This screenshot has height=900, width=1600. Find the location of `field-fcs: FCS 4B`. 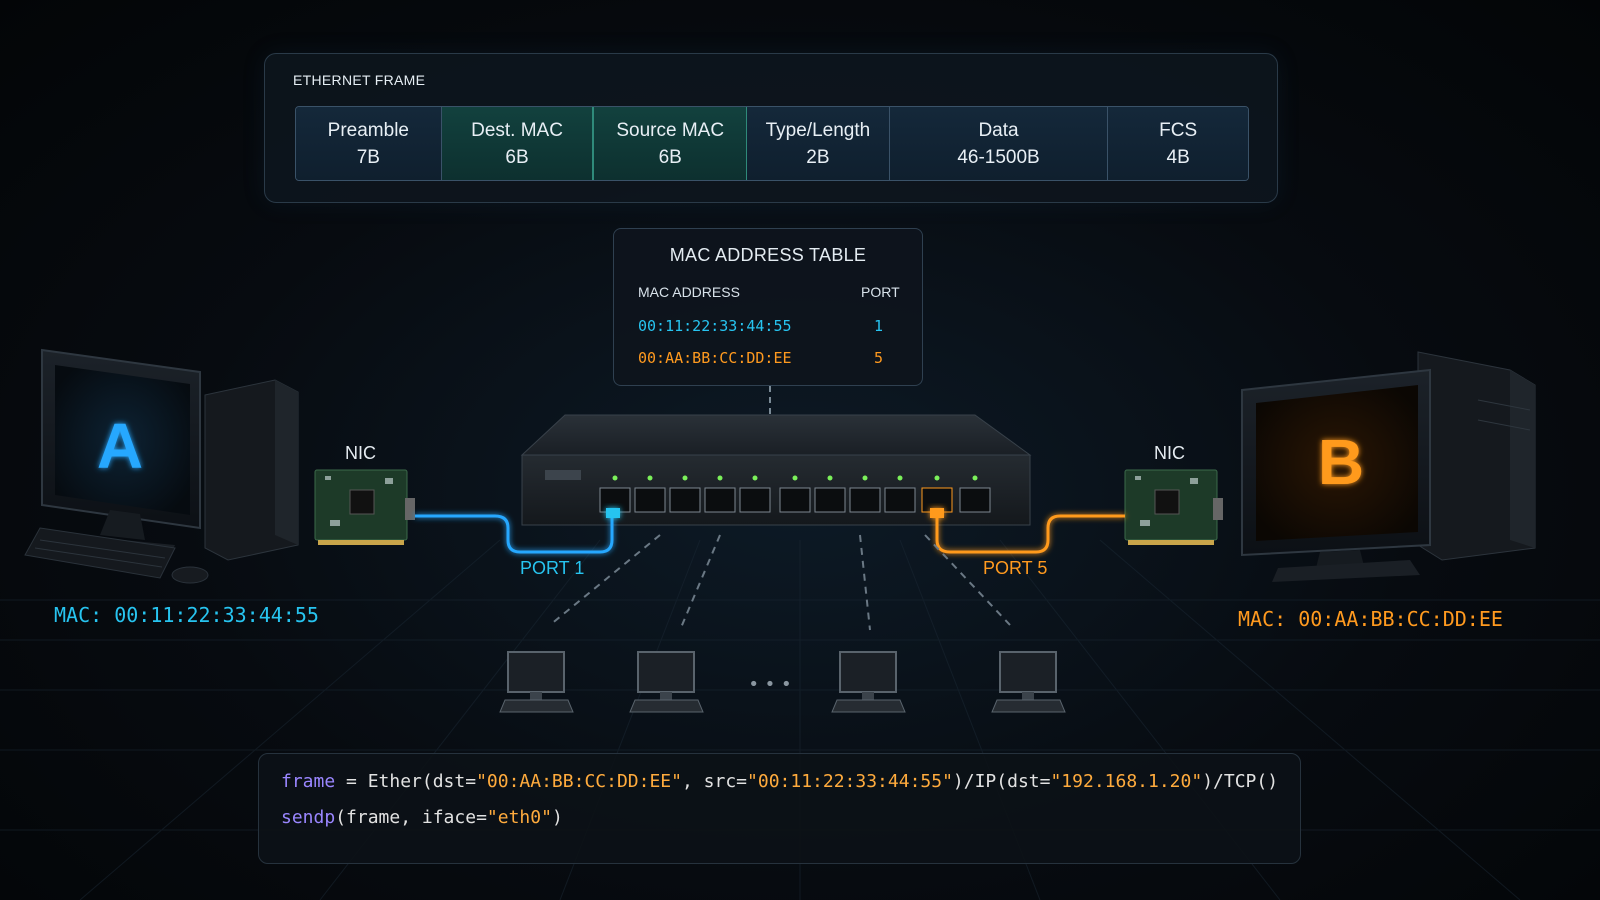

field-fcs: FCS 4B is located at coordinates (1178, 143).